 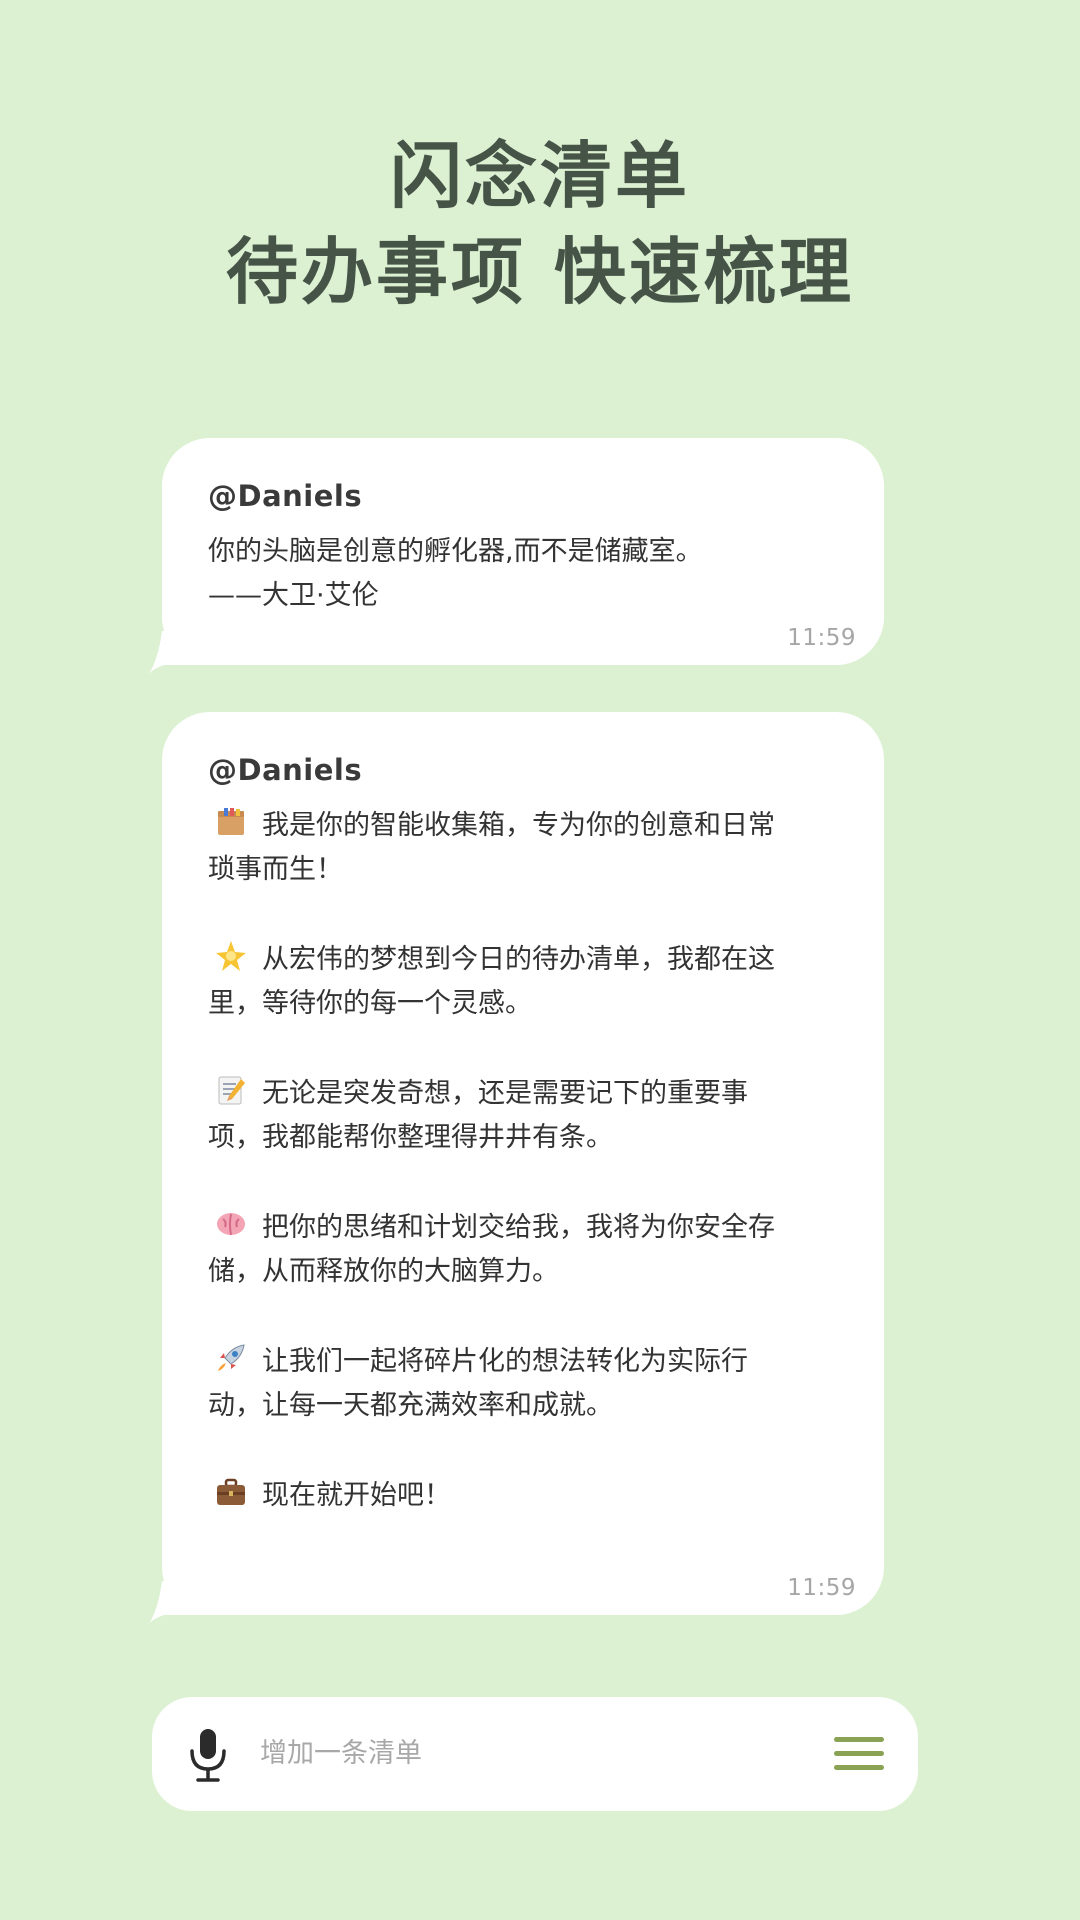 I want to click on message-paragraph: 把你的思绪和计划交给我，我将为你安全存 储，从而释放你的大脑算力。, so click(x=523, y=1250).